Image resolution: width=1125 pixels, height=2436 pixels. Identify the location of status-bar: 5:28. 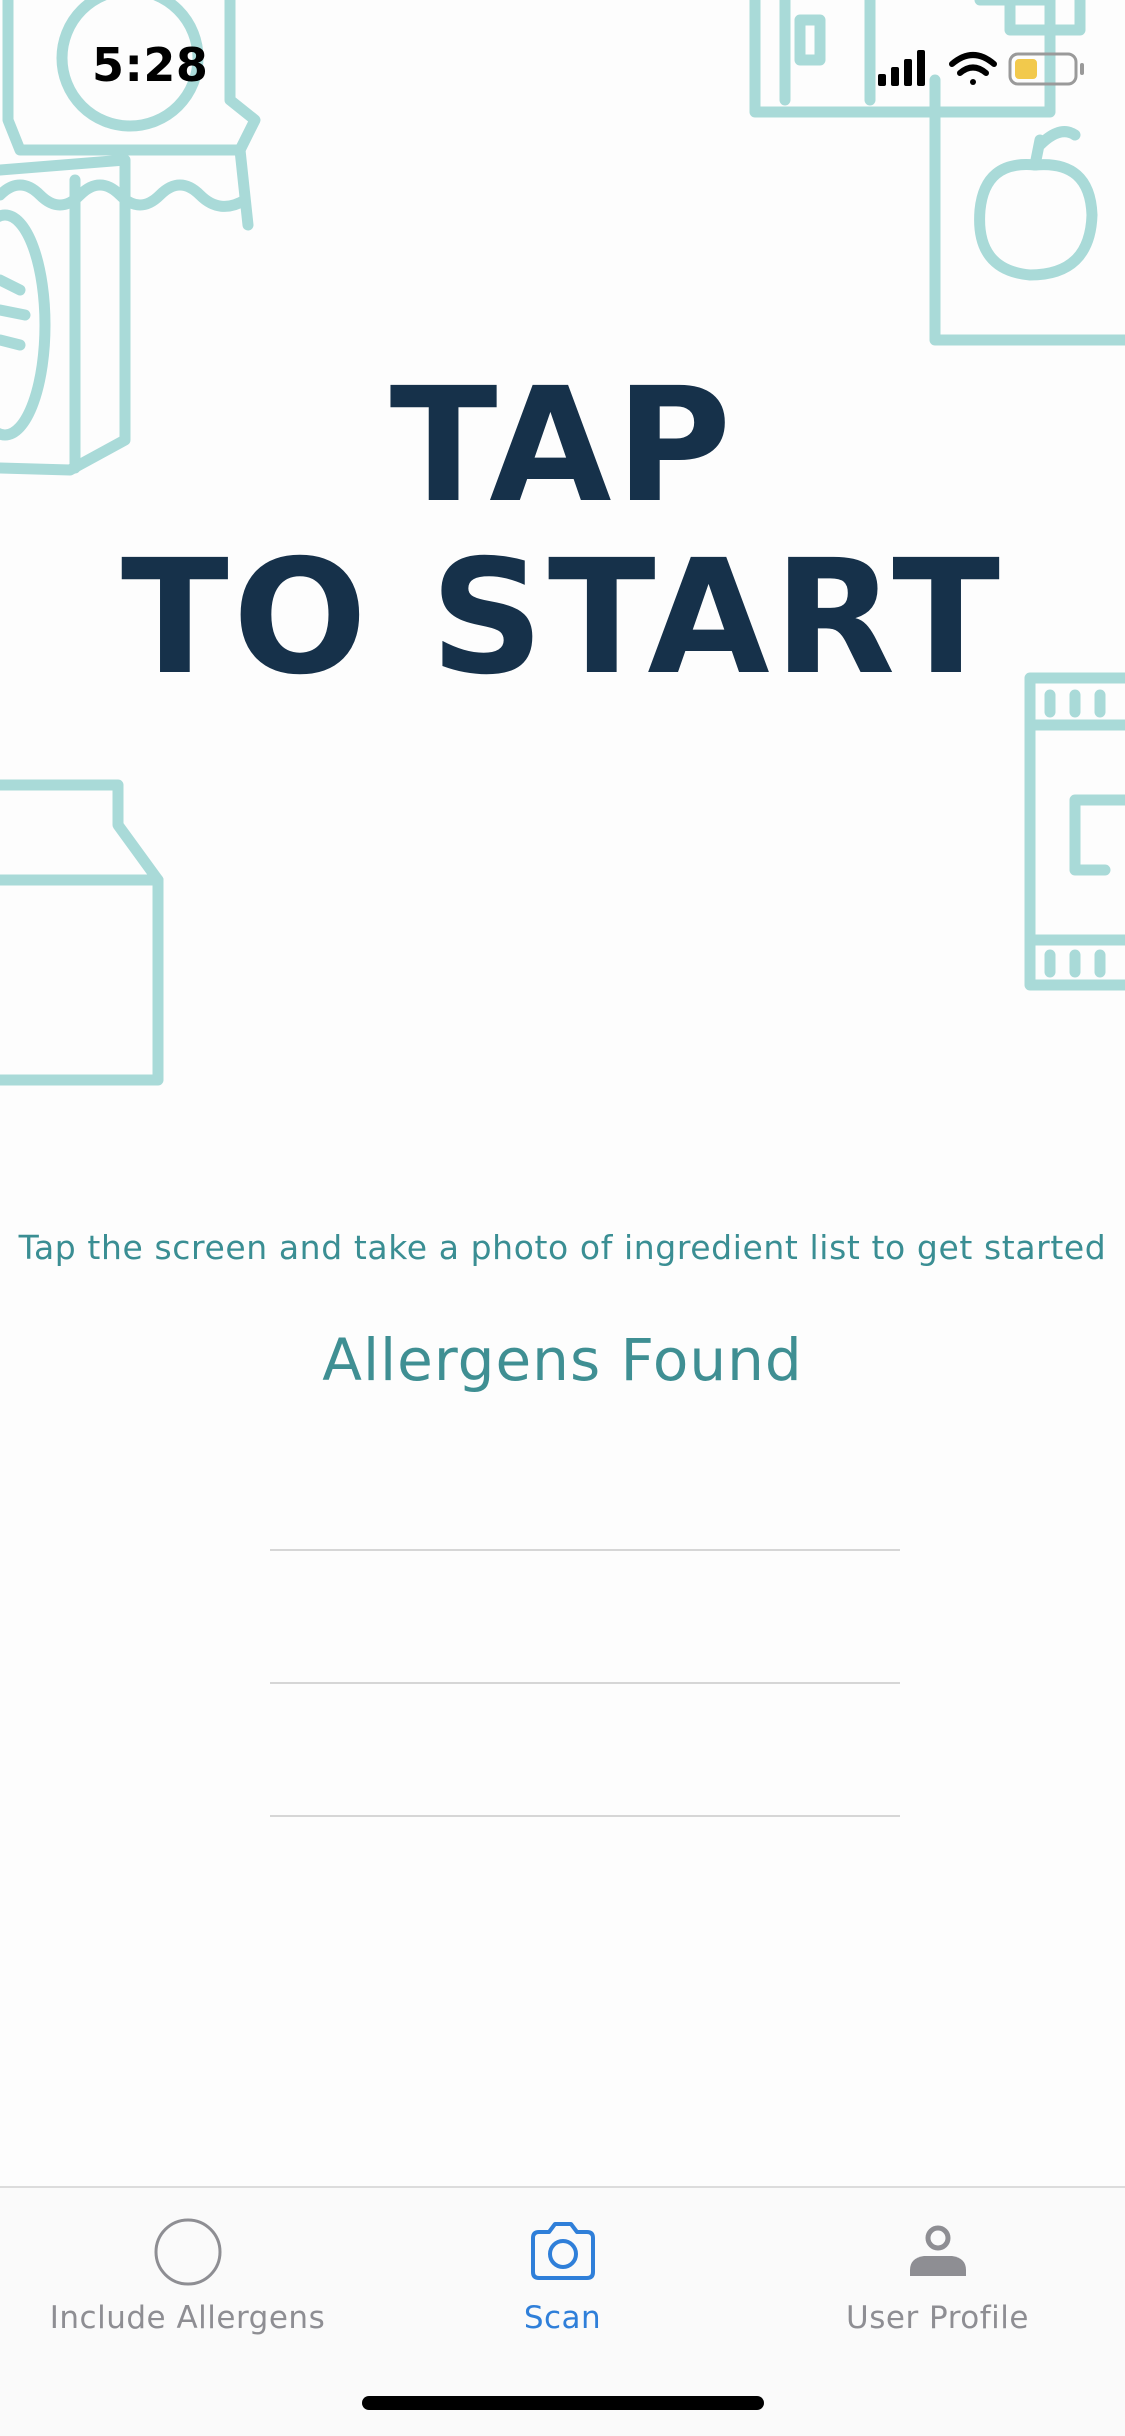
(562, 70).